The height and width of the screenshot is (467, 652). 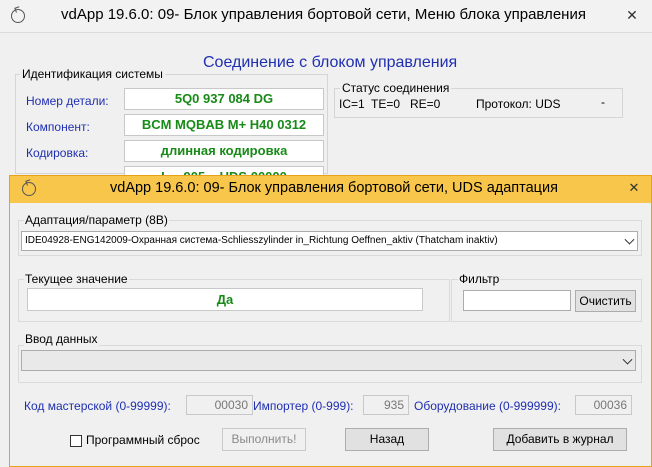 I want to click on status-protocol: Протокол: UDS, so click(x=518, y=104).